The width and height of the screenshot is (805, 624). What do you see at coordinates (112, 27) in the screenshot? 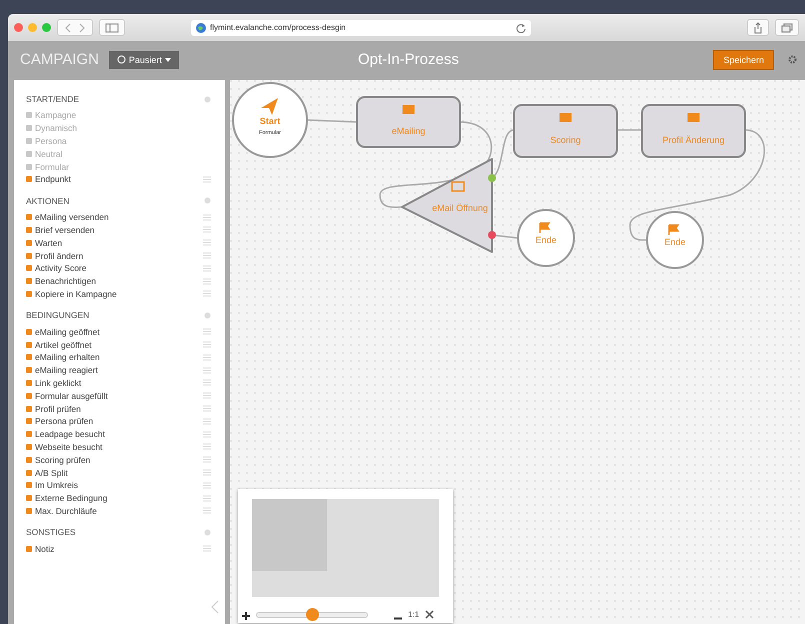
I see `sidebar-toggle-icon` at bounding box center [112, 27].